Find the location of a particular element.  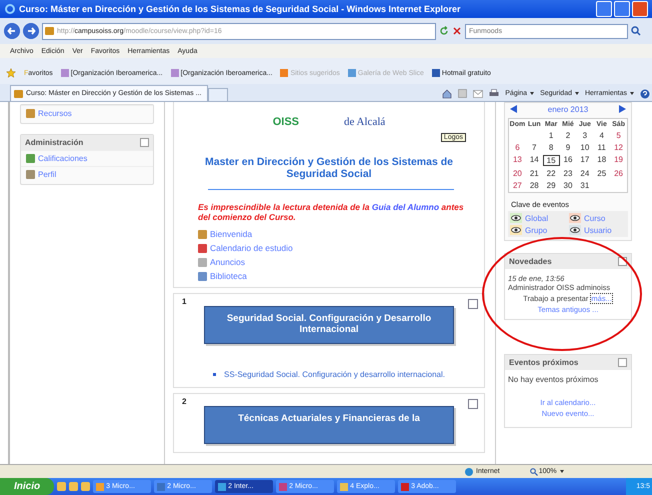

calendar-day: 29 is located at coordinates (551, 185).